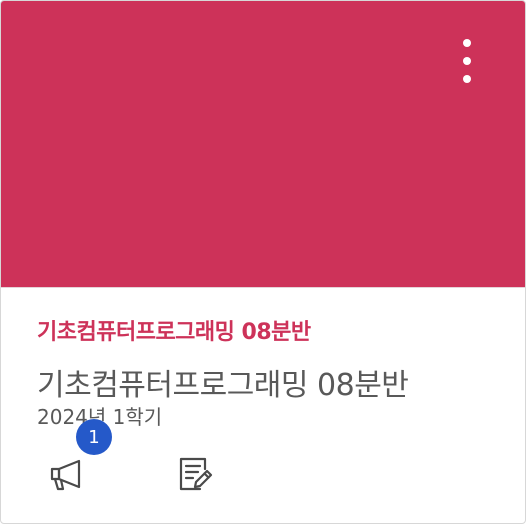  I want to click on assignments-button, so click(195, 474).